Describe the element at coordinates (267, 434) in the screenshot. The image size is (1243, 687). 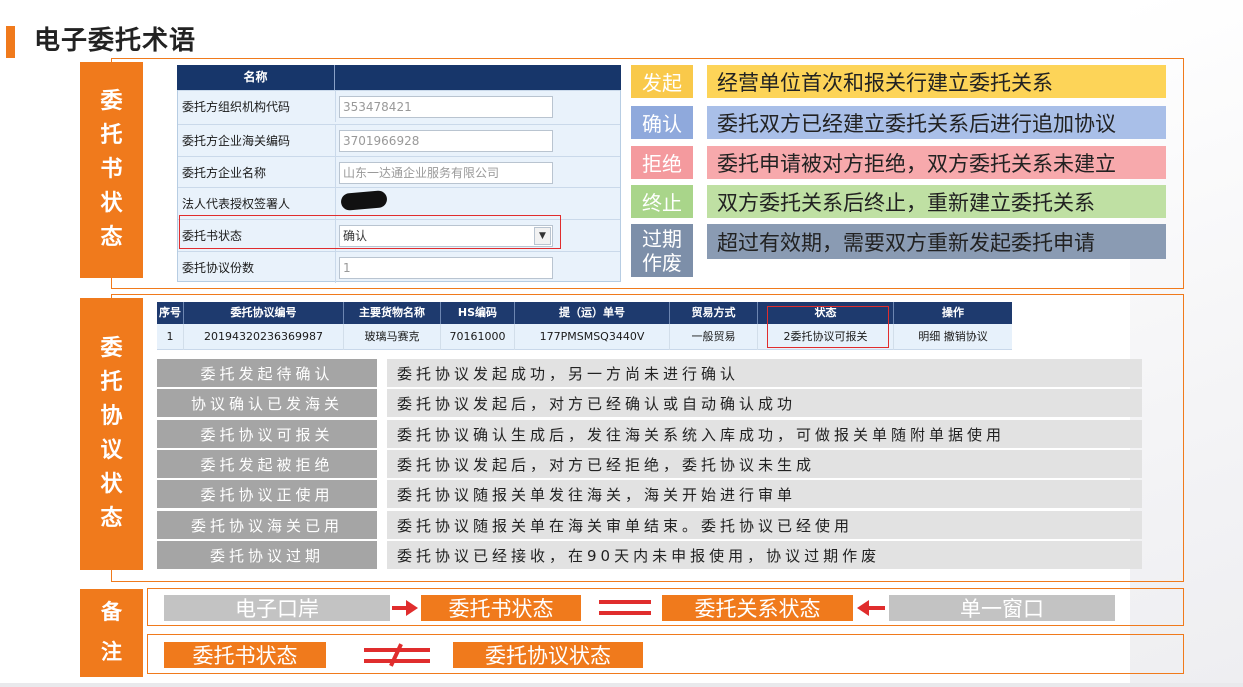
I see `state-tag: 委托协议可报关` at that location.